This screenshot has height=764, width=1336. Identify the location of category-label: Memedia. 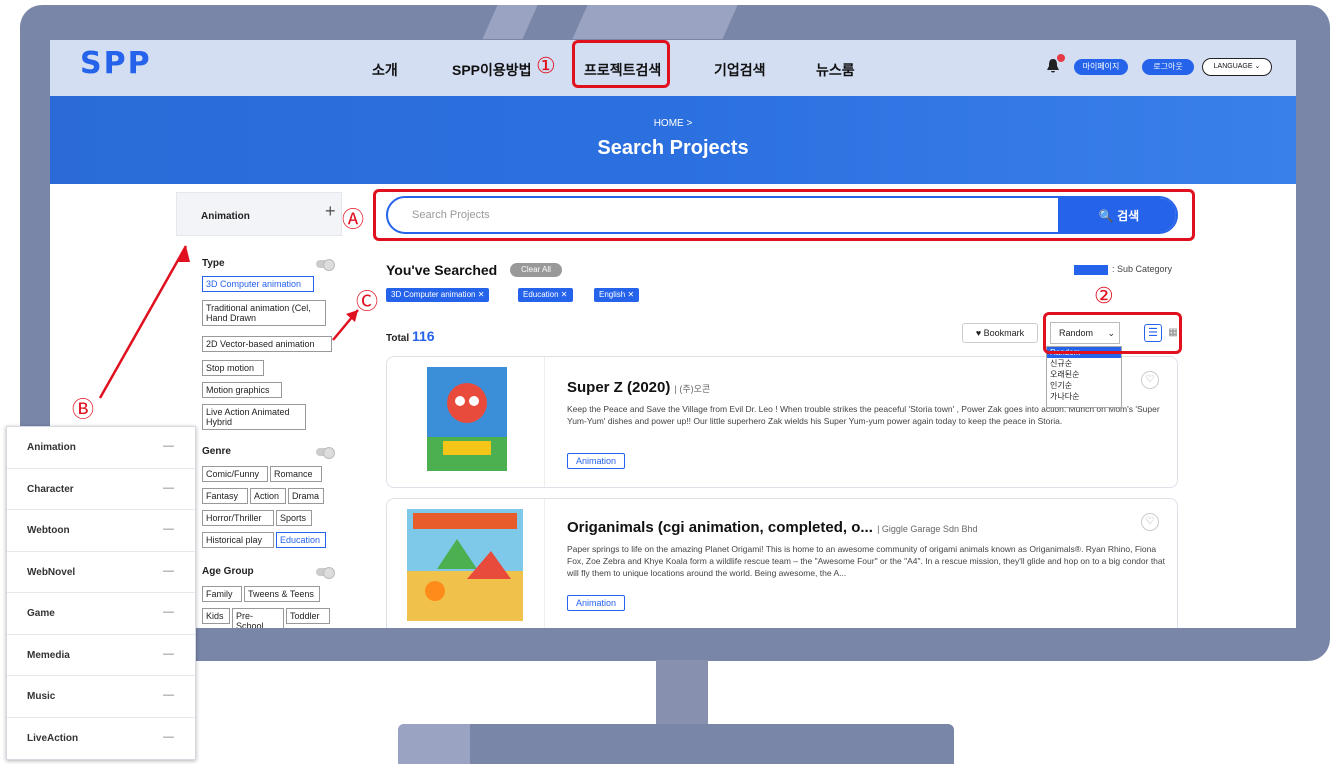
(48, 655).